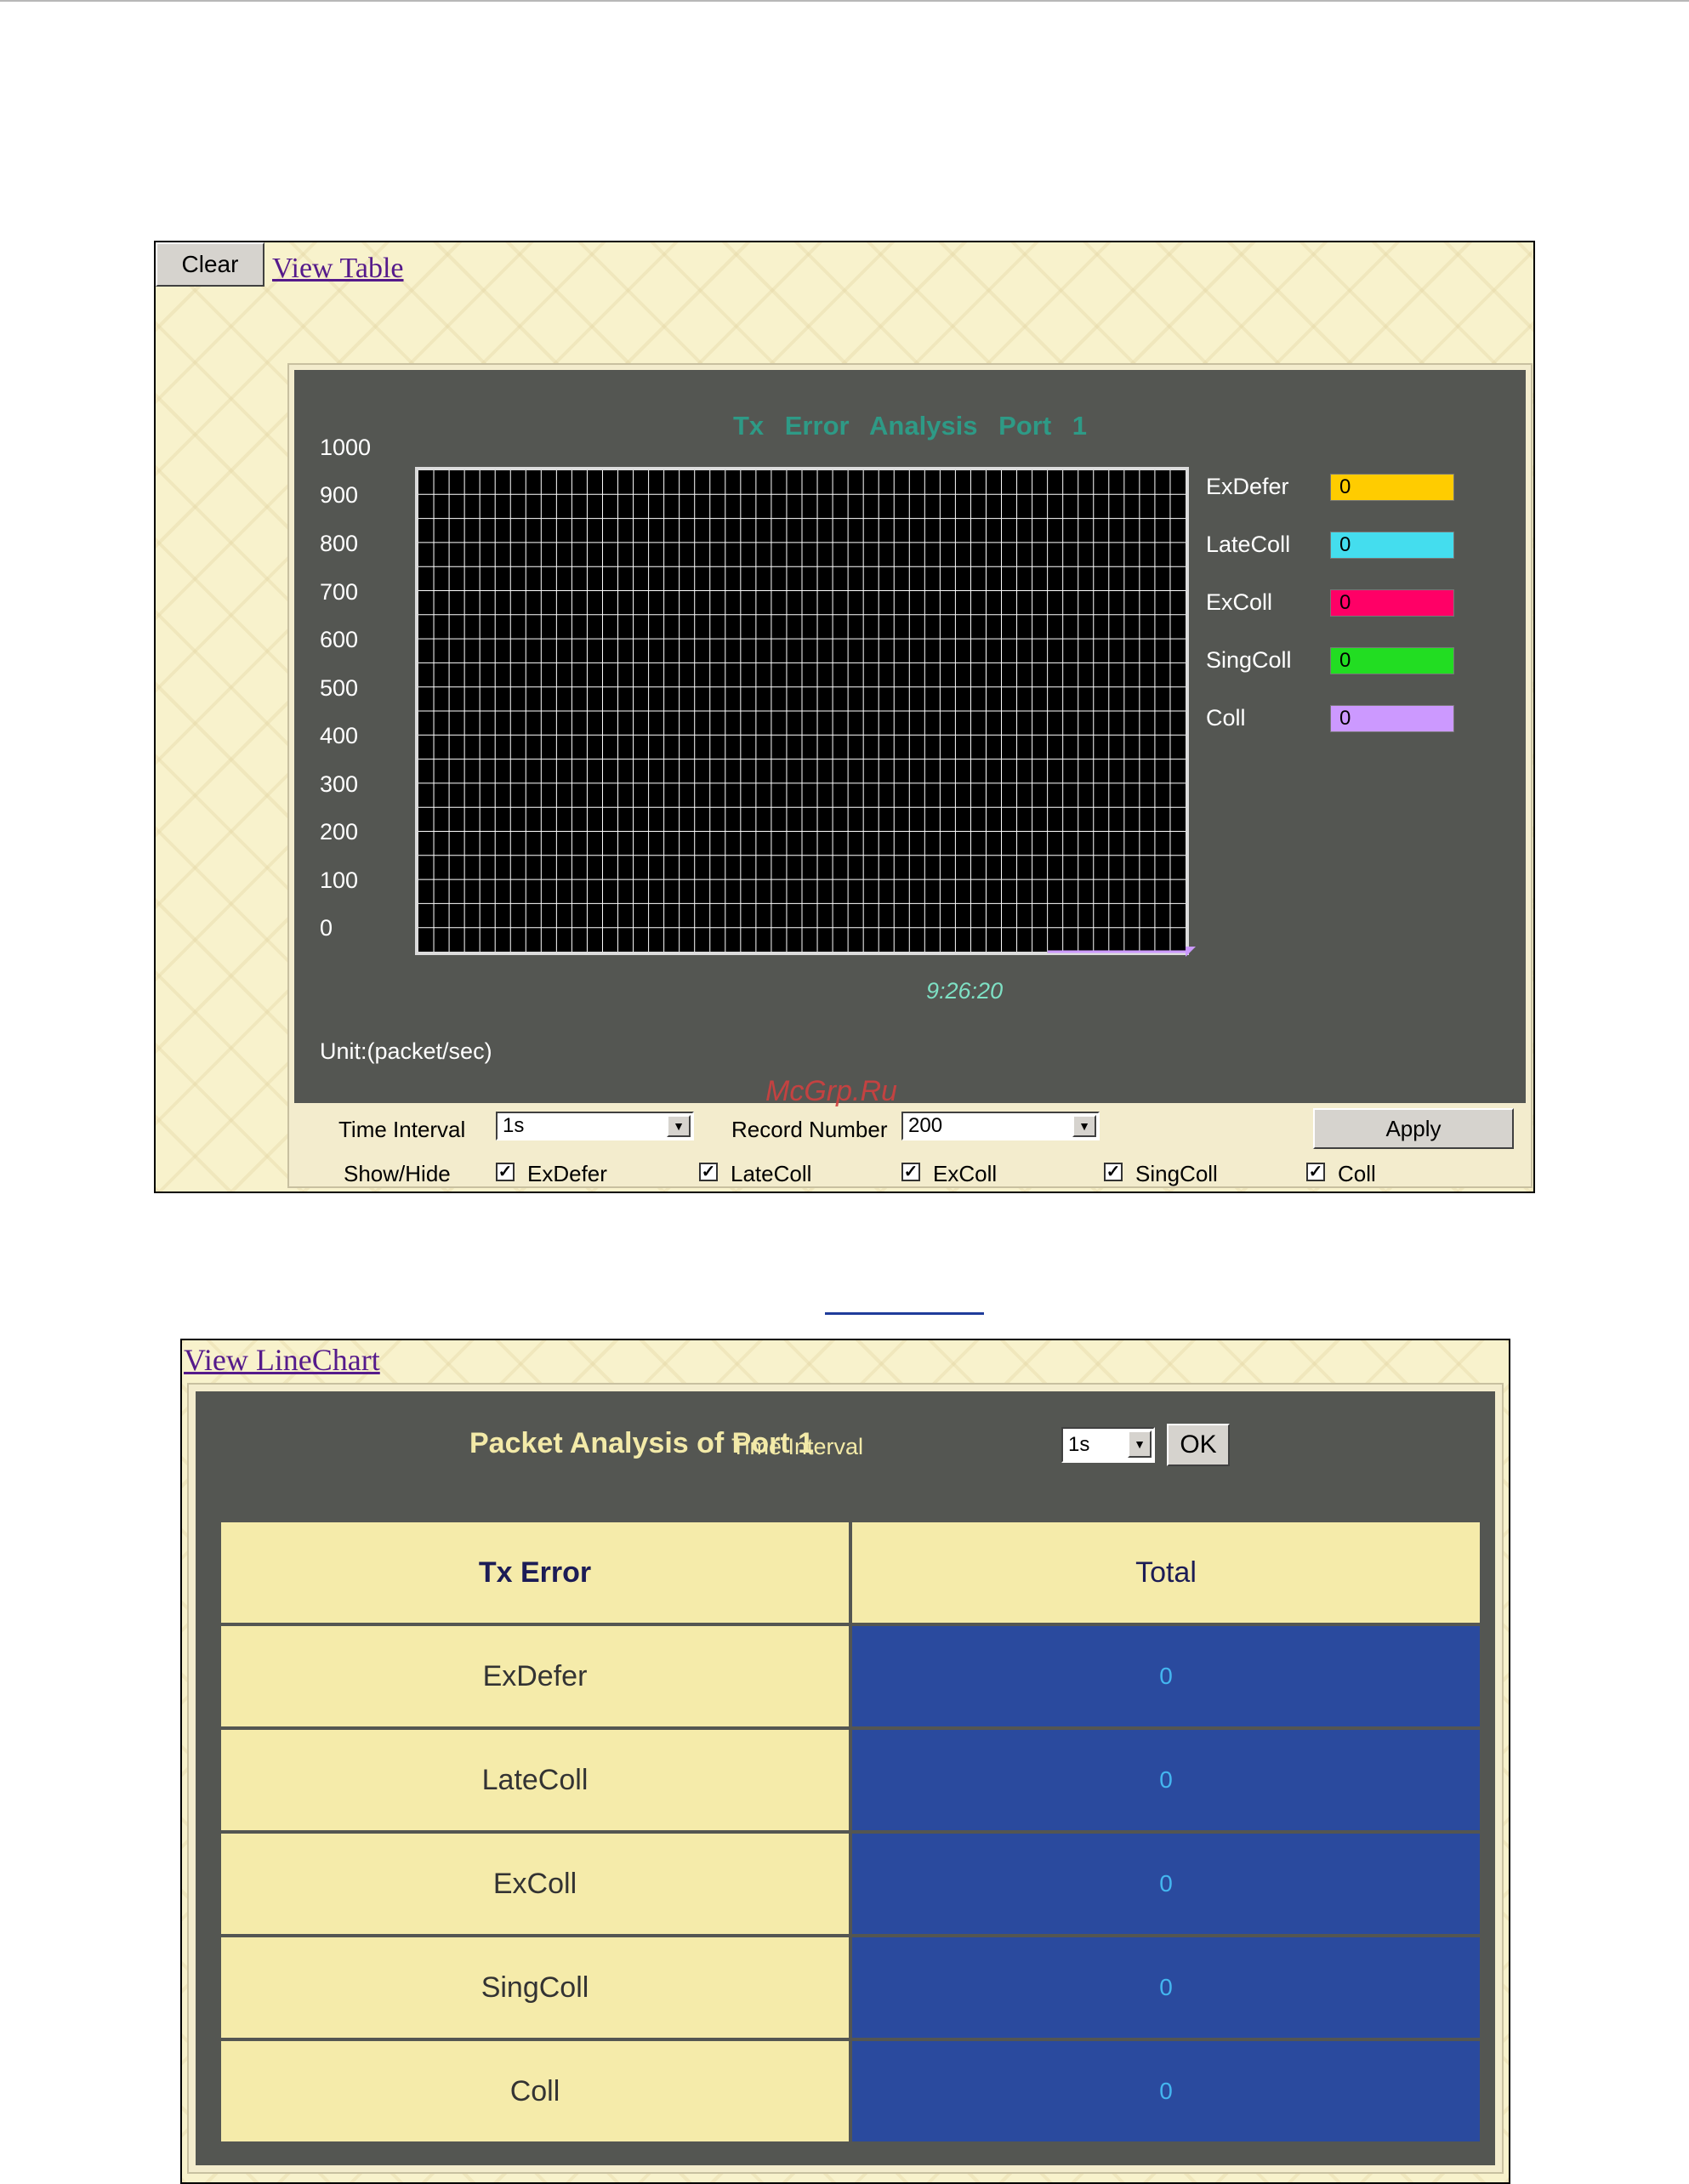  What do you see at coordinates (1392, 718) in the screenshot?
I see `legend-value-coll: 0` at bounding box center [1392, 718].